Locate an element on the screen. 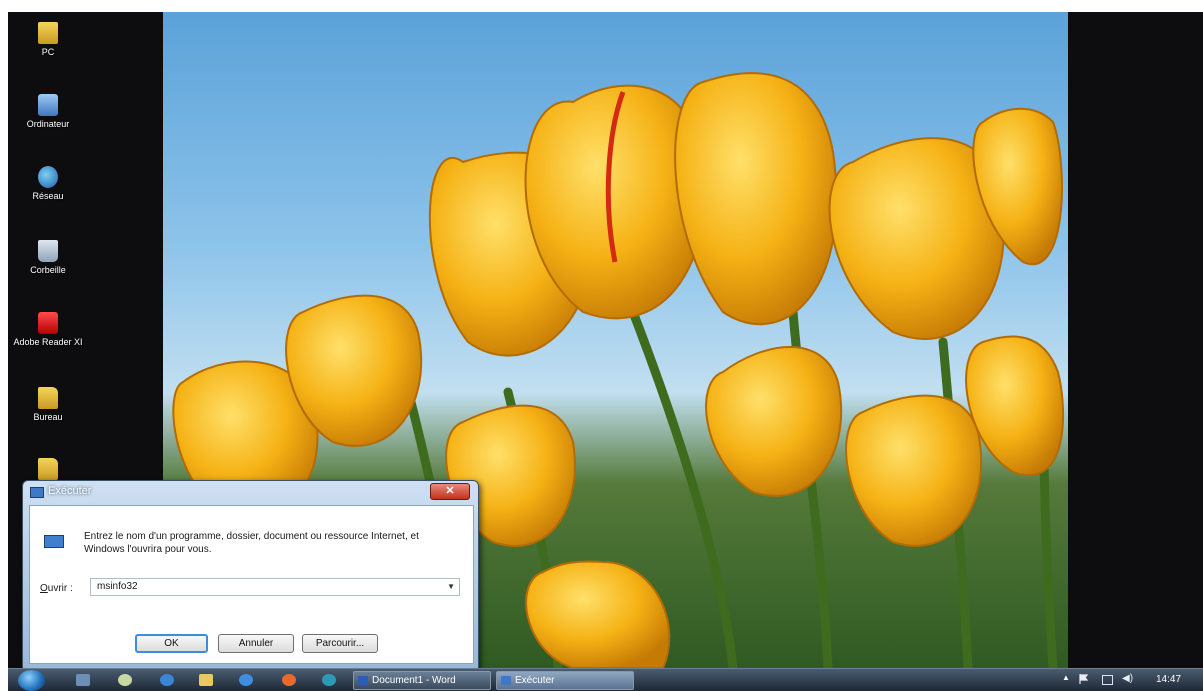 The width and height of the screenshot is (1203, 691). open-field-label: Ouvrir : is located at coordinates (56, 588).